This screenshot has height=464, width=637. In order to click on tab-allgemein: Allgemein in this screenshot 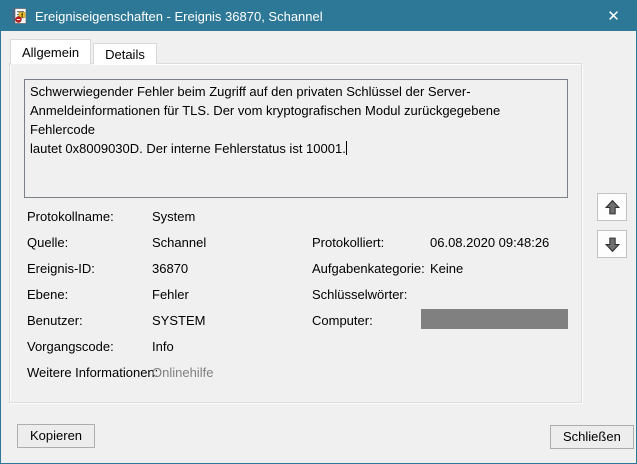, I will do `click(51, 52)`.